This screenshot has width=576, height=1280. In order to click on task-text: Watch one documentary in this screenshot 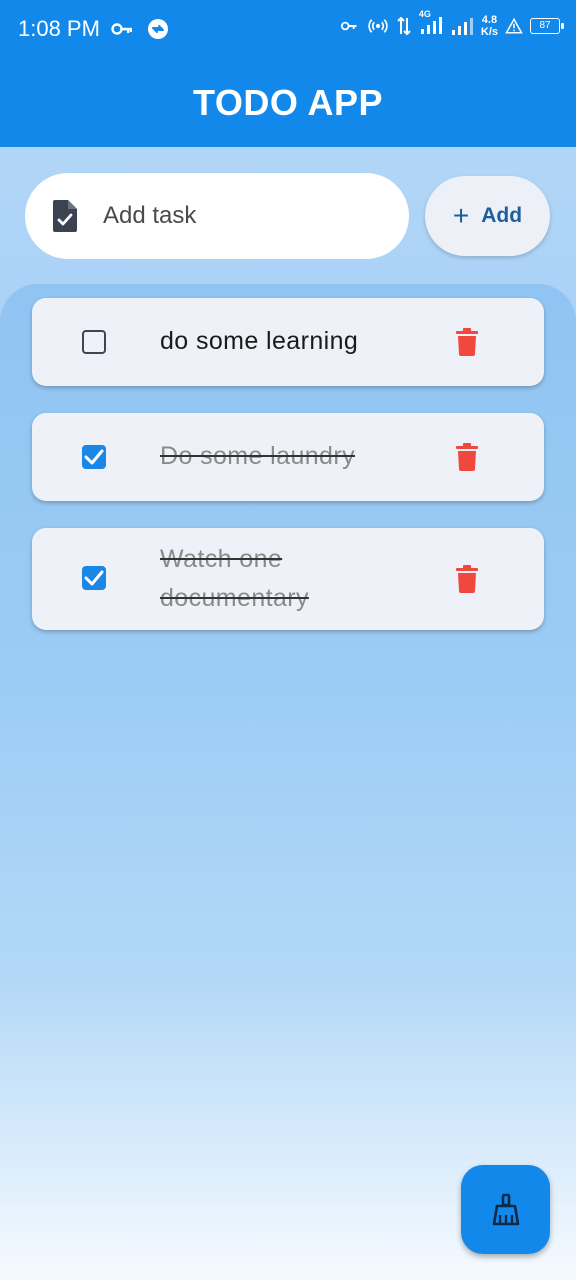, I will do `click(234, 578)`.